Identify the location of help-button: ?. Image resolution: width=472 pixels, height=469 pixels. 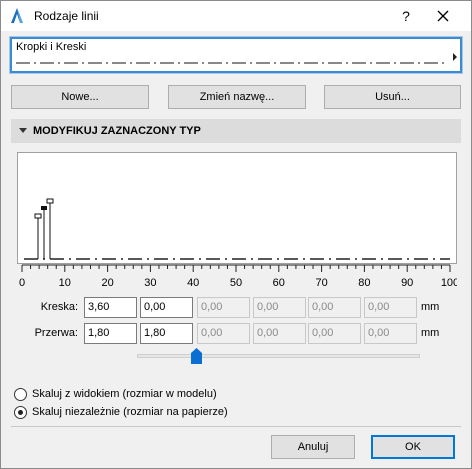
(406, 16).